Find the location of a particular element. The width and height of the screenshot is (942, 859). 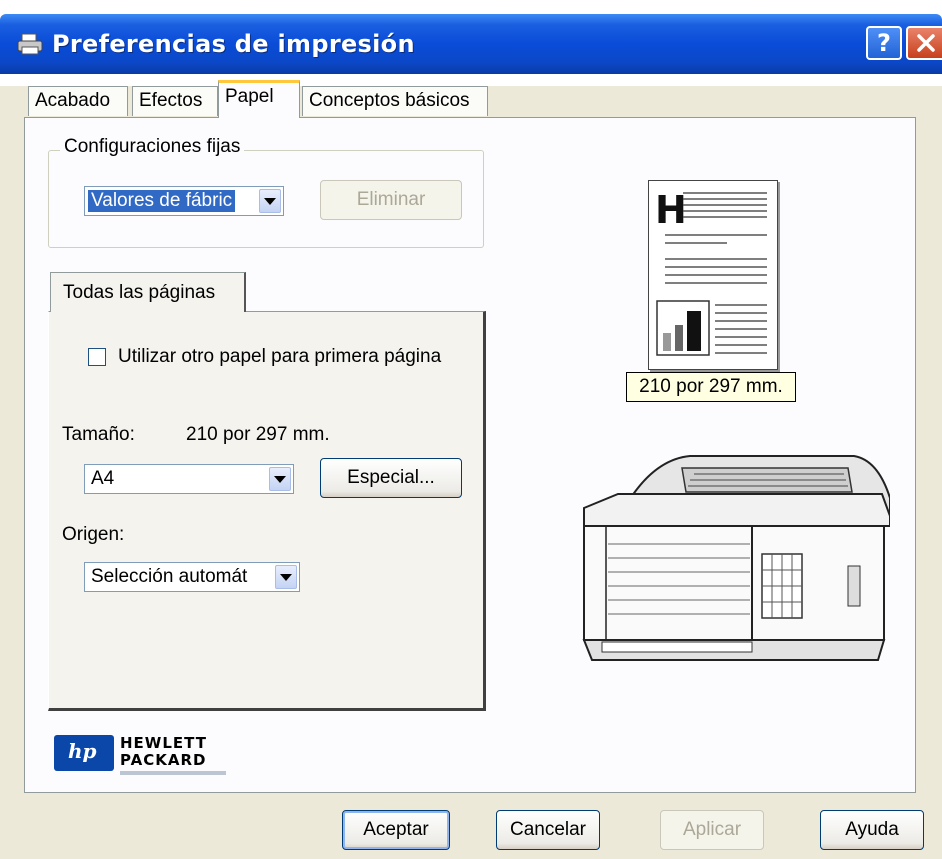

page-preview: H is located at coordinates (713, 275).